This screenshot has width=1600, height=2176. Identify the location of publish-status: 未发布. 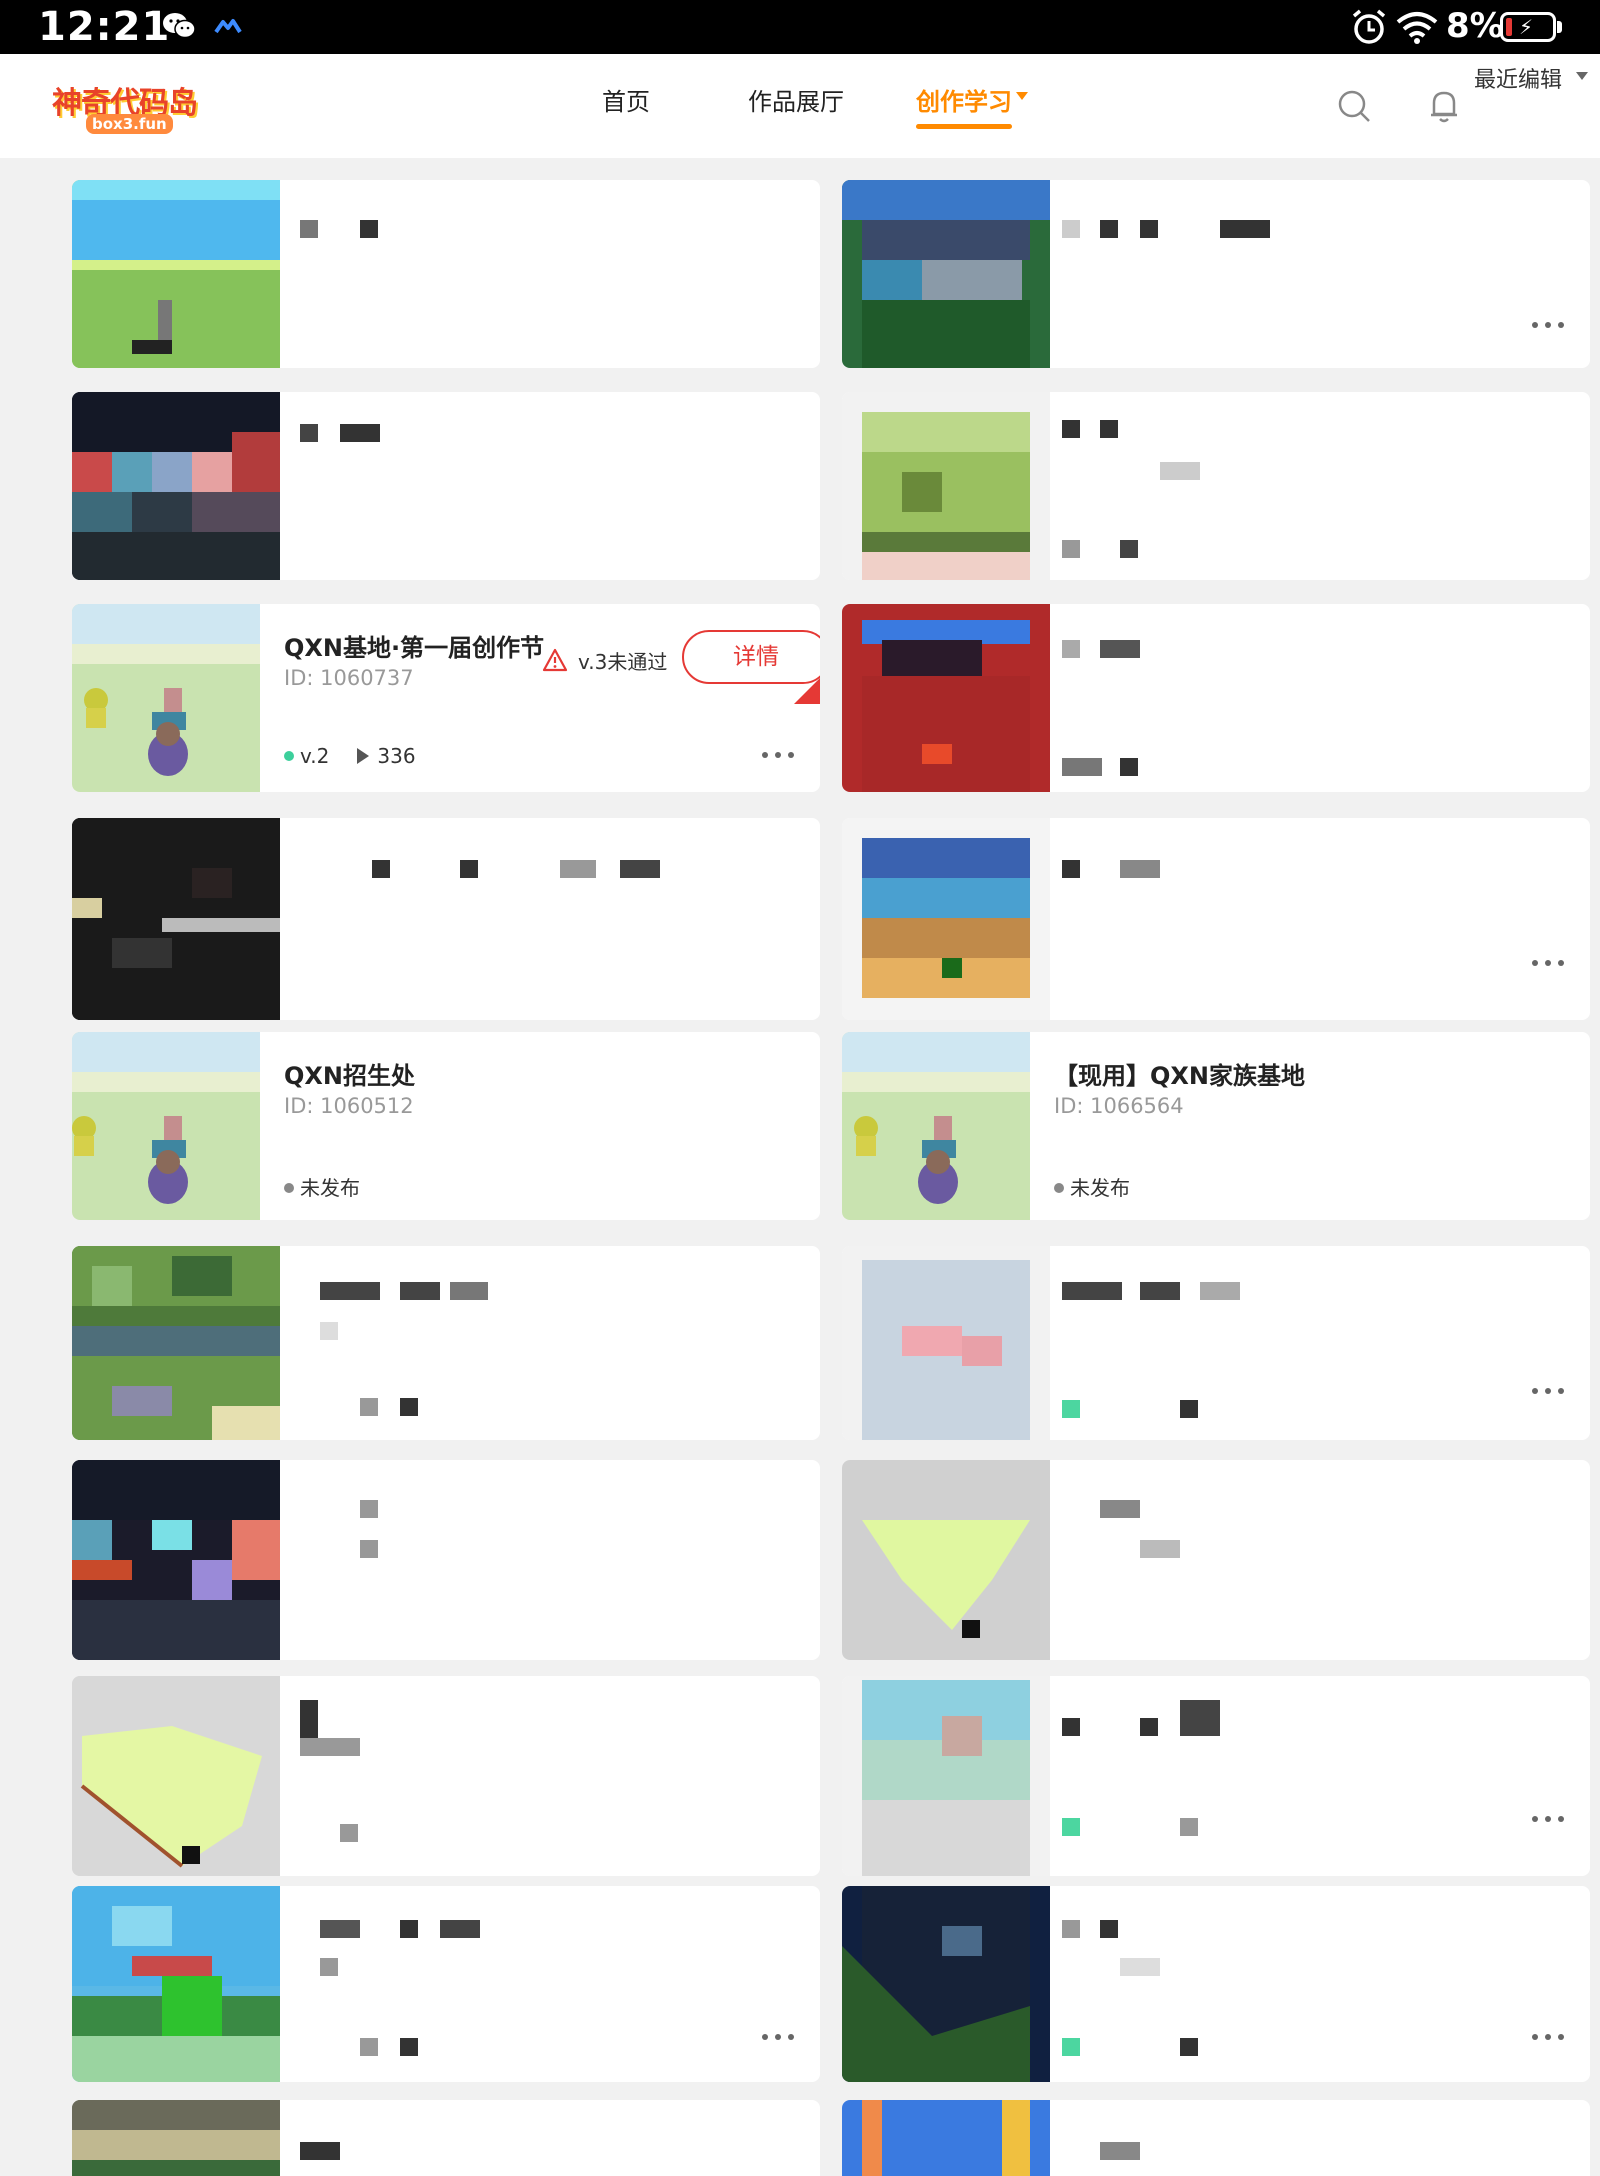
(322, 1186).